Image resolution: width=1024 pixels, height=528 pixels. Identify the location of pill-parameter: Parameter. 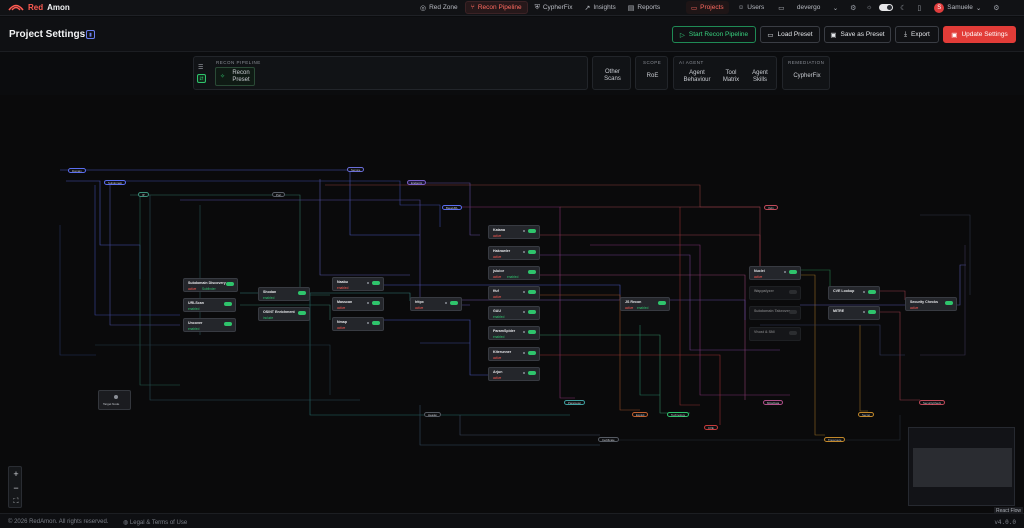
(575, 402).